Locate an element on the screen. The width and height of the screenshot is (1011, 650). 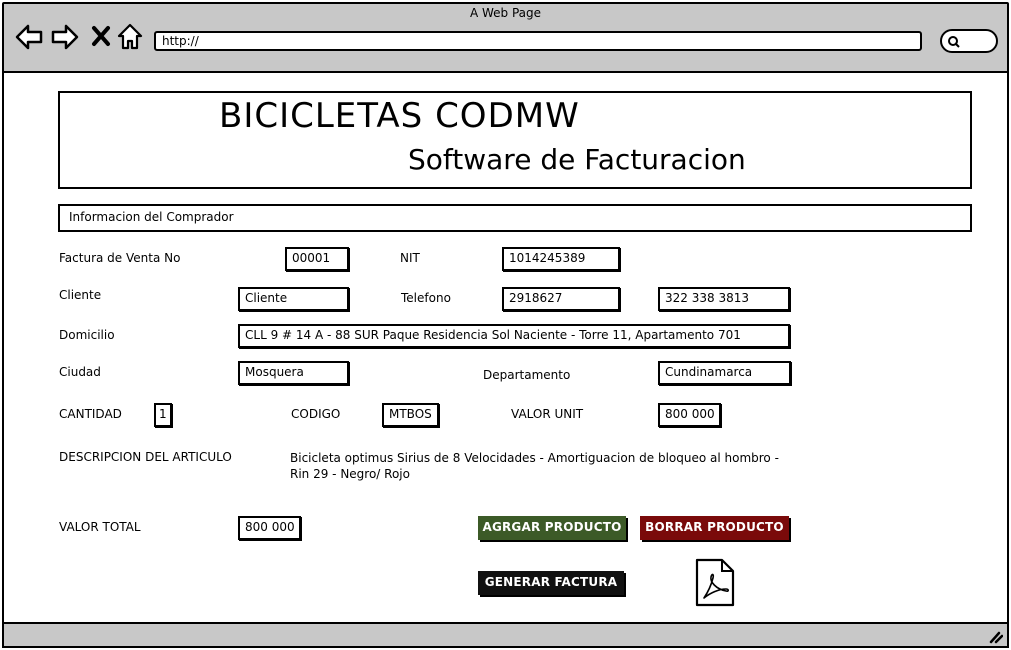
client-label: Cliente is located at coordinates (80, 295).